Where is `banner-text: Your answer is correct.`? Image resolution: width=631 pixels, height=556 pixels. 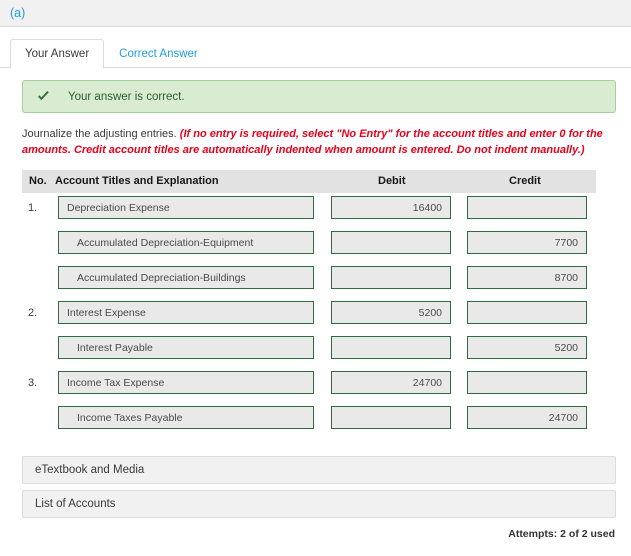
banner-text: Your answer is correct. is located at coordinates (126, 96).